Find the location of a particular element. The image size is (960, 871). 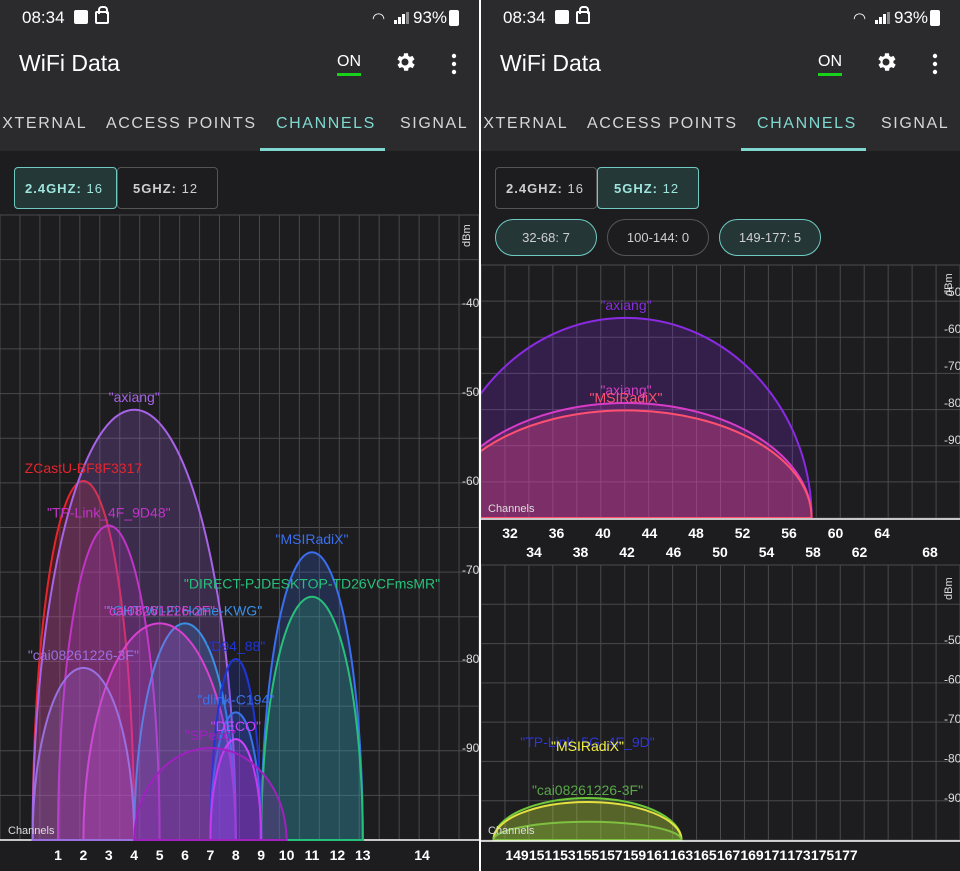

network-ssid-label: "D94_88" is located at coordinates (235, 646).